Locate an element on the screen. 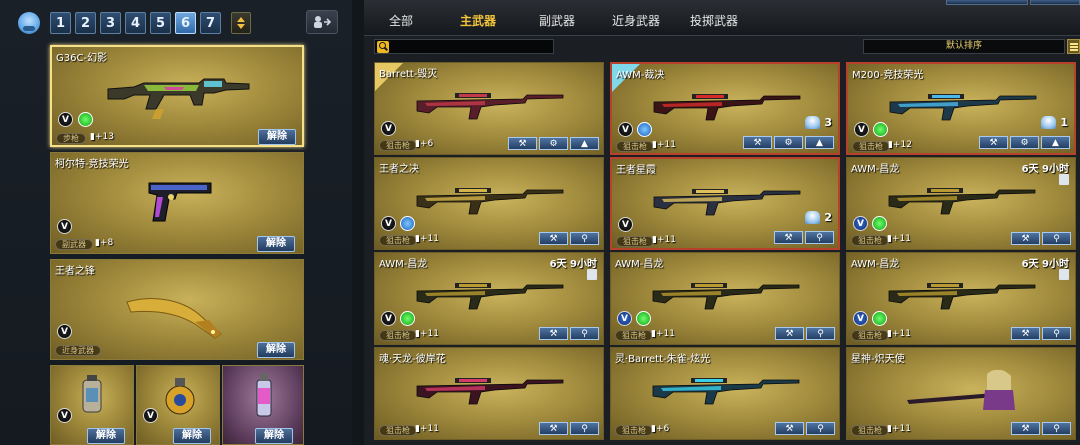 The image size is (1080, 445). weapon-card: 王者之决 V 狙击枪 ▮+11 ⚒ ⚲ is located at coordinates (489, 203).